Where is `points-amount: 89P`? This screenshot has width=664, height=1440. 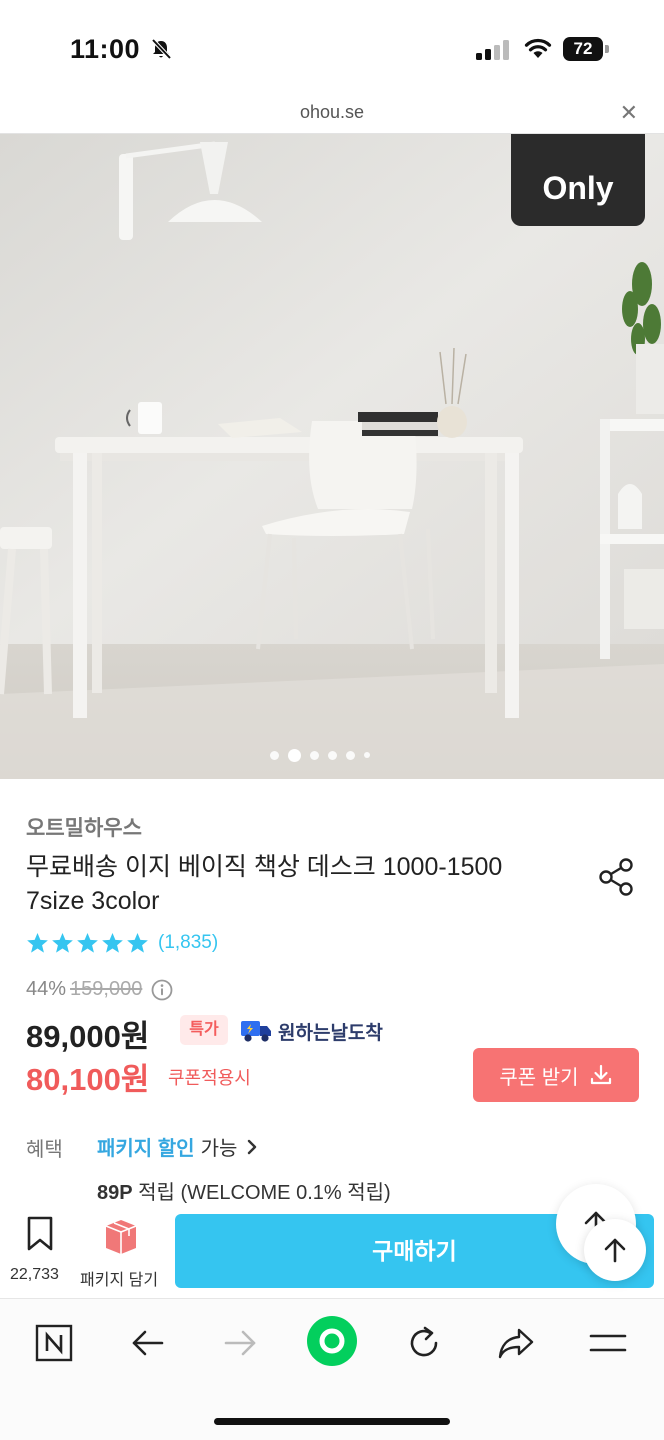 points-amount: 89P is located at coordinates (115, 1193).